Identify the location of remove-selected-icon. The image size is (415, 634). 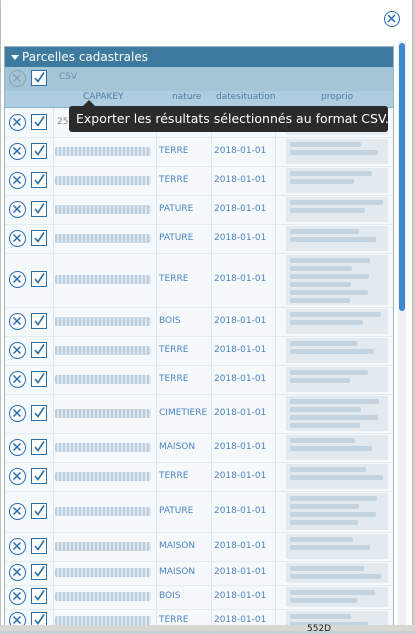
(17, 78).